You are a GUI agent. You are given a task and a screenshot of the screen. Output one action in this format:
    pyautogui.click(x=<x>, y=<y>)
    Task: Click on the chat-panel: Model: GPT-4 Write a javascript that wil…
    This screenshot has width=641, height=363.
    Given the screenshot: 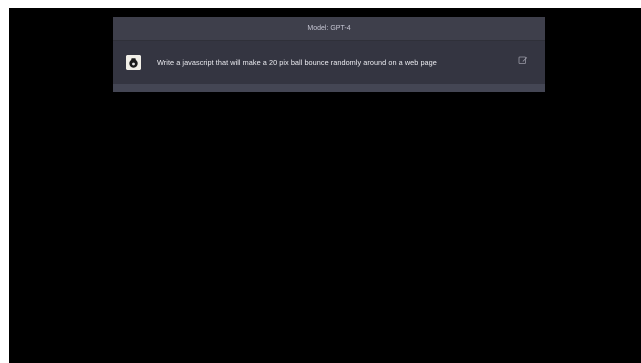 What is the action you would take?
    pyautogui.click(x=329, y=54)
    